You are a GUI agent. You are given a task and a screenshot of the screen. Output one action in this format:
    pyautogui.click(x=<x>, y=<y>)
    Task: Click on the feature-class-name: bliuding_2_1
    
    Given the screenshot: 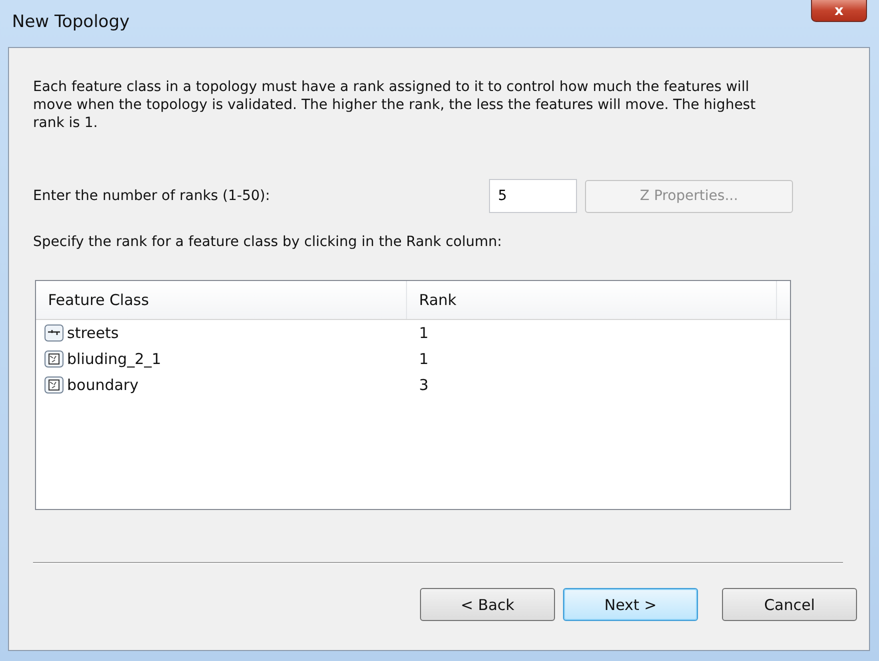 What is the action you would take?
    pyautogui.click(x=114, y=359)
    